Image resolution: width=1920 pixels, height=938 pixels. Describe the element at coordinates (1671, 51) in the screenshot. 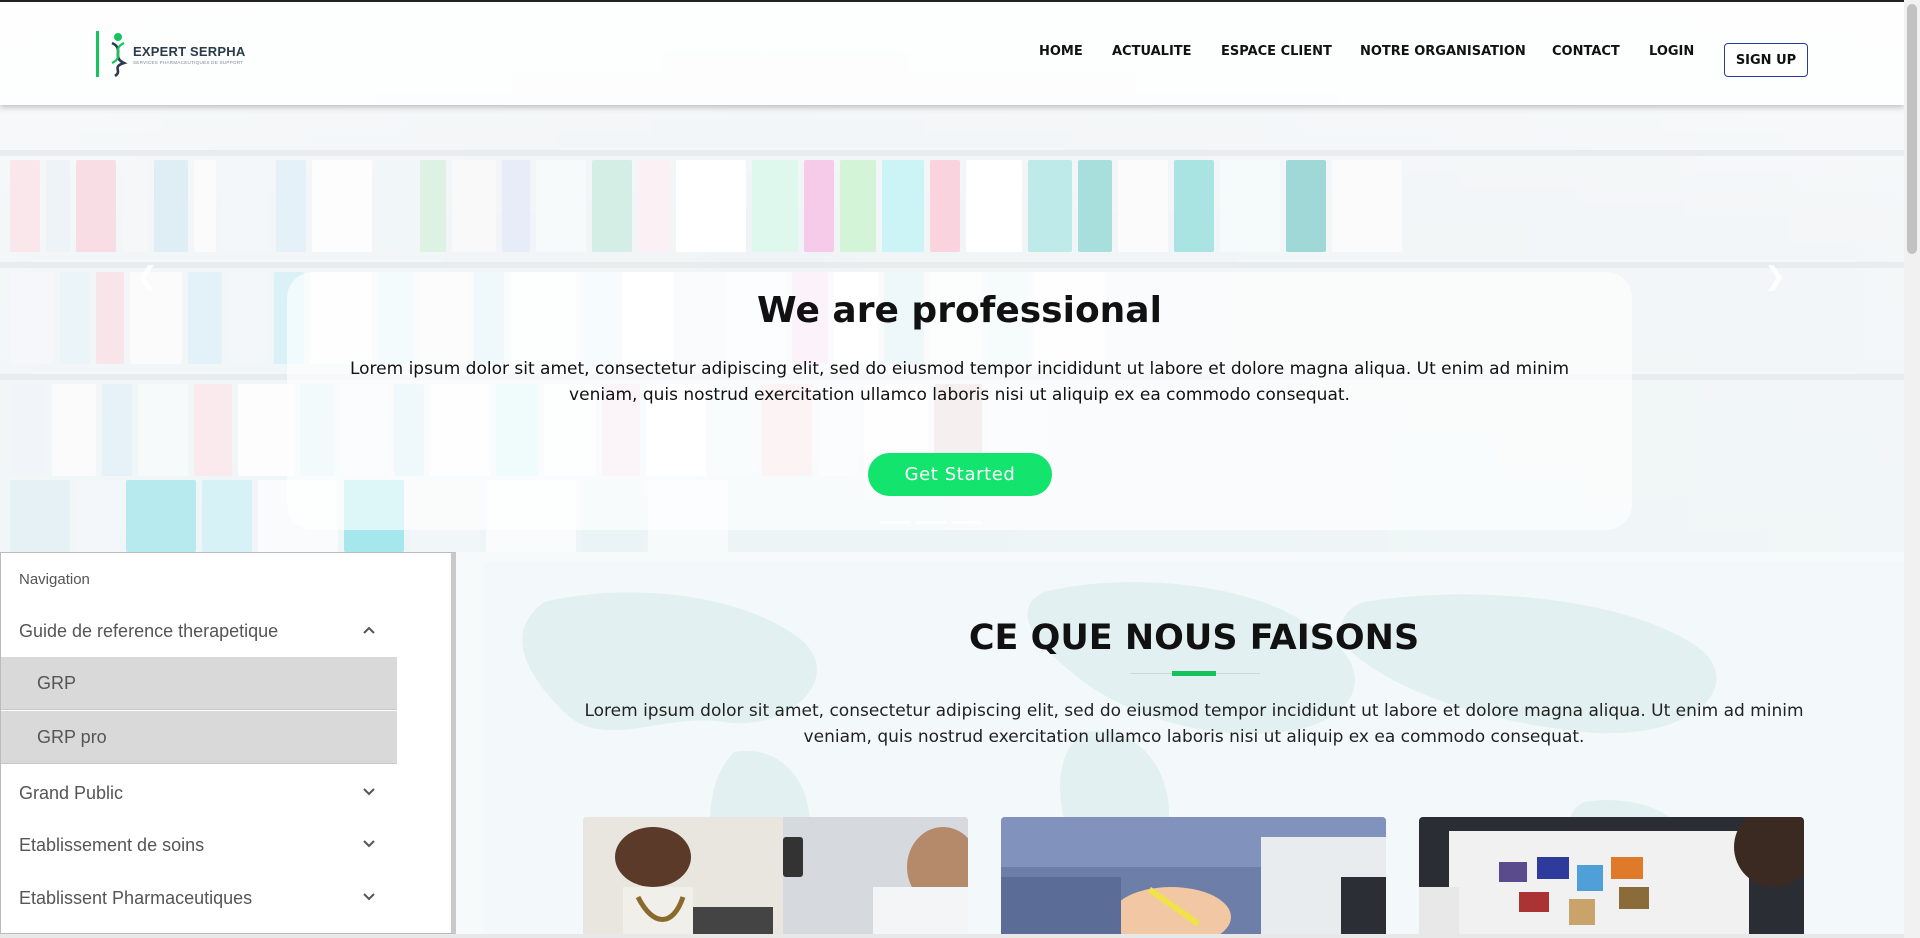

I see `nav-login: LOGIN` at that location.